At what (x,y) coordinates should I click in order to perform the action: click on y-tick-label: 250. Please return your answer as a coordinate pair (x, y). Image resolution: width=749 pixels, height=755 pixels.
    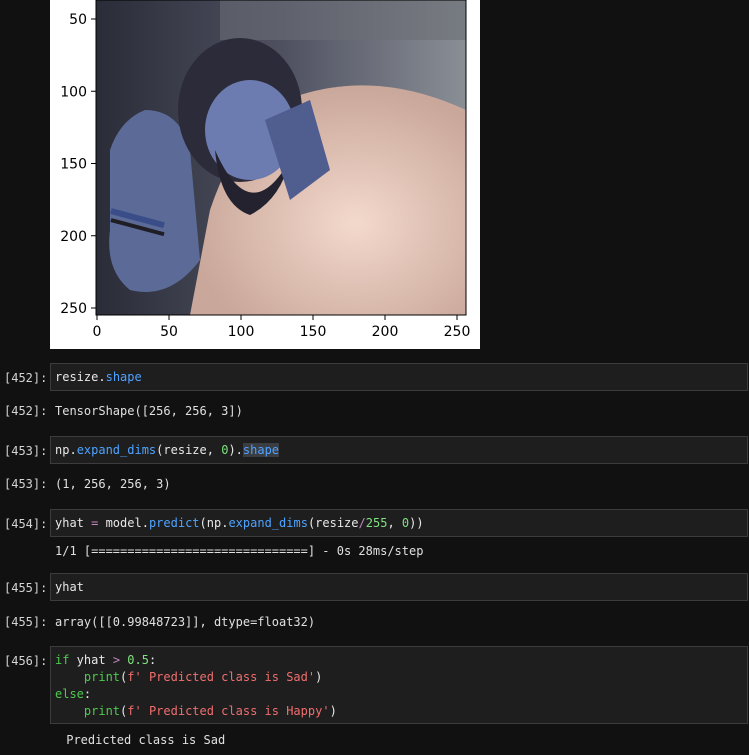
    Looking at the image, I should click on (73, 309).